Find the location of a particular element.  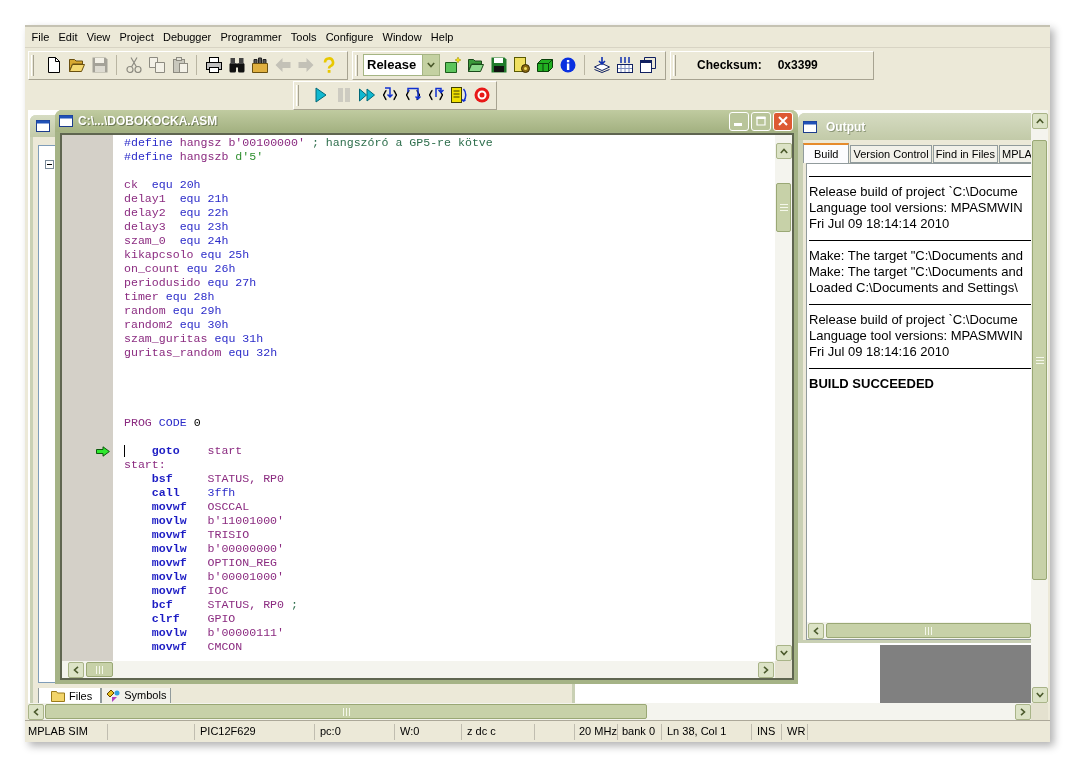

tab: Files is located at coordinates (70, 695).